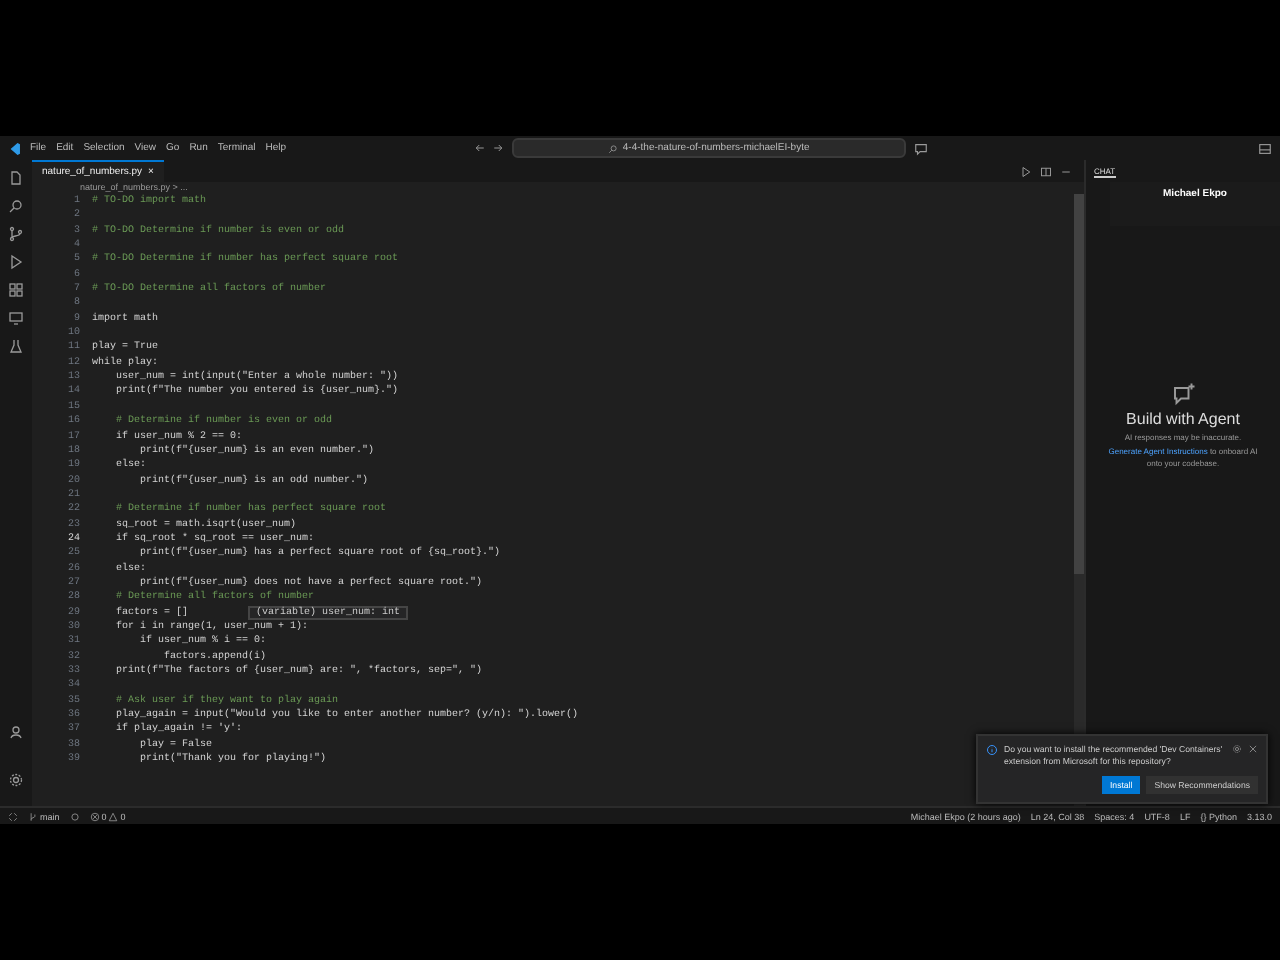 The image size is (1280, 960). I want to click on flask-icon, so click(16, 346).